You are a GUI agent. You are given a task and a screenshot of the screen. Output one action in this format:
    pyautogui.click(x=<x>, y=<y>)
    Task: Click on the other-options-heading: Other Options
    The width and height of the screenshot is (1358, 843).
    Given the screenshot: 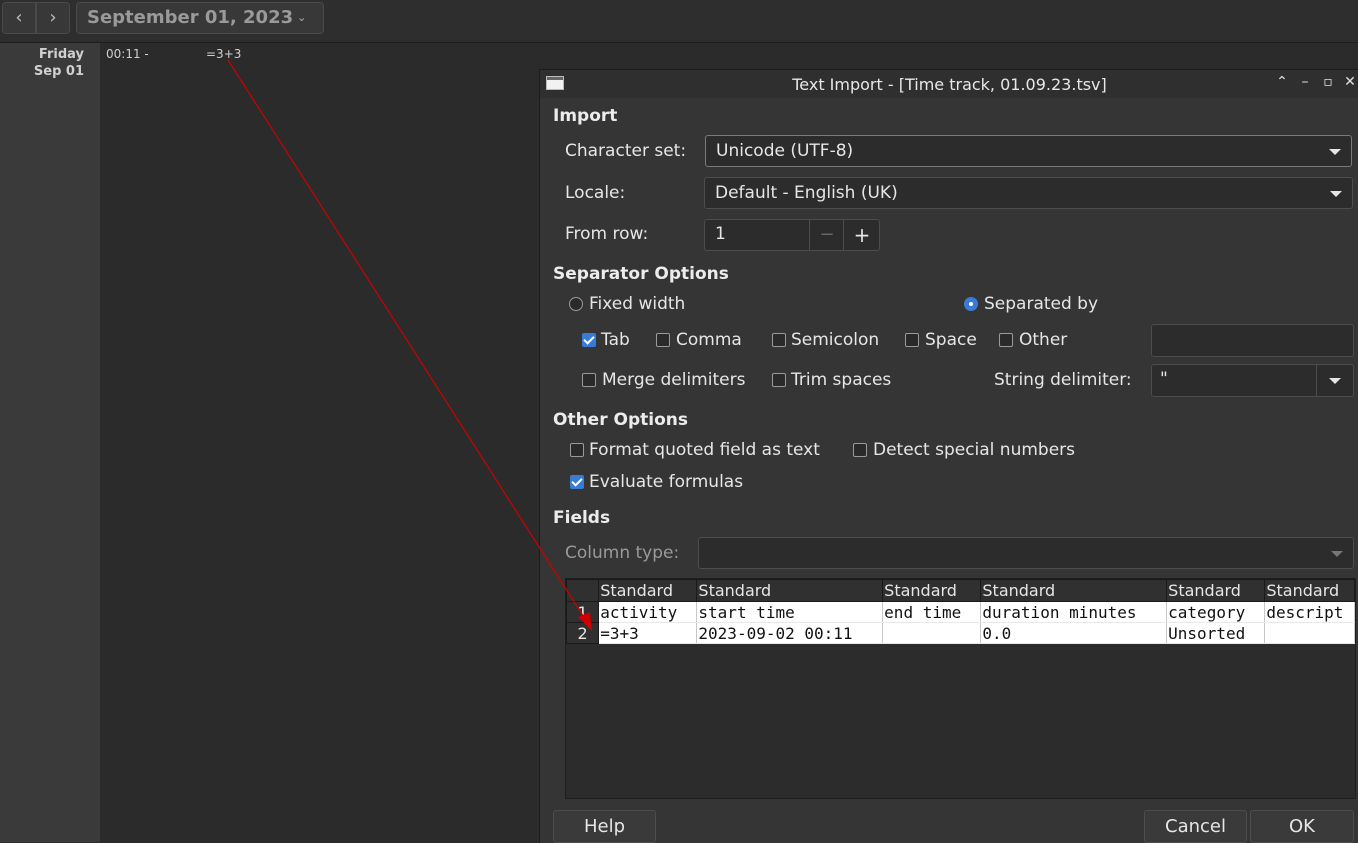 What is the action you would take?
    pyautogui.click(x=620, y=420)
    